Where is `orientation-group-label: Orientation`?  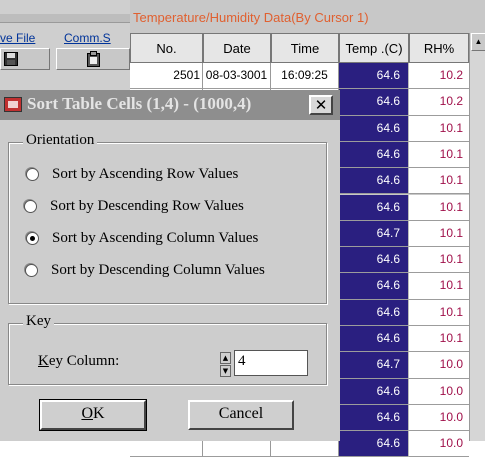 orientation-group-label: Orientation is located at coordinates (60, 140).